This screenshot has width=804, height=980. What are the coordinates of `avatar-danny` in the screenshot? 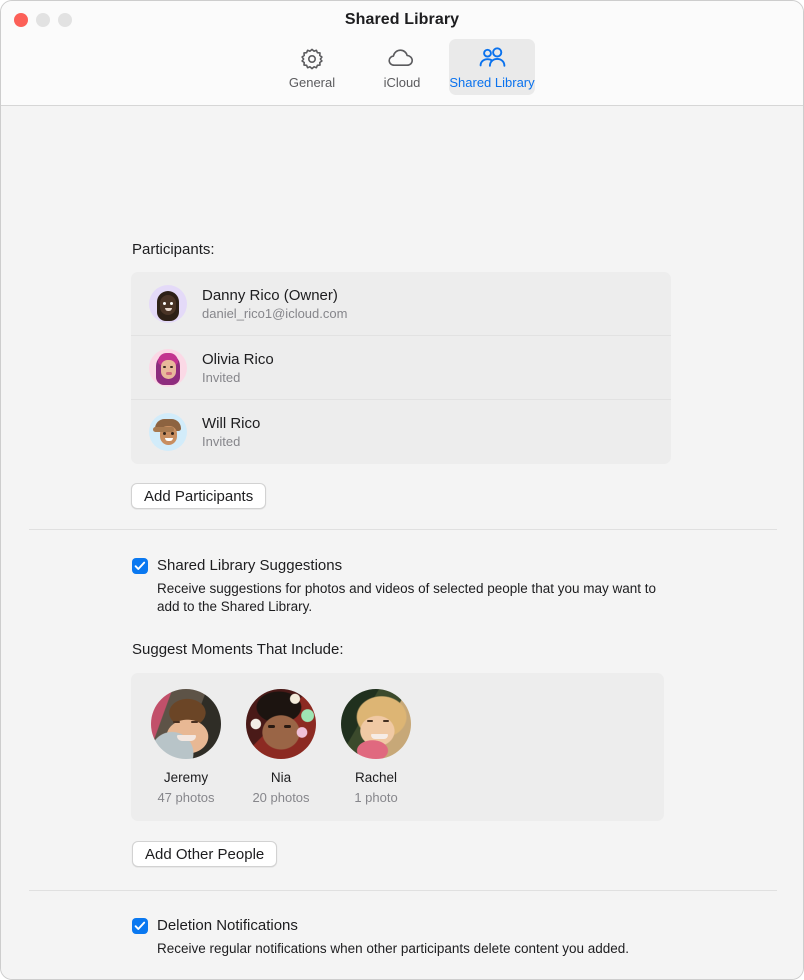 It's located at (168, 303).